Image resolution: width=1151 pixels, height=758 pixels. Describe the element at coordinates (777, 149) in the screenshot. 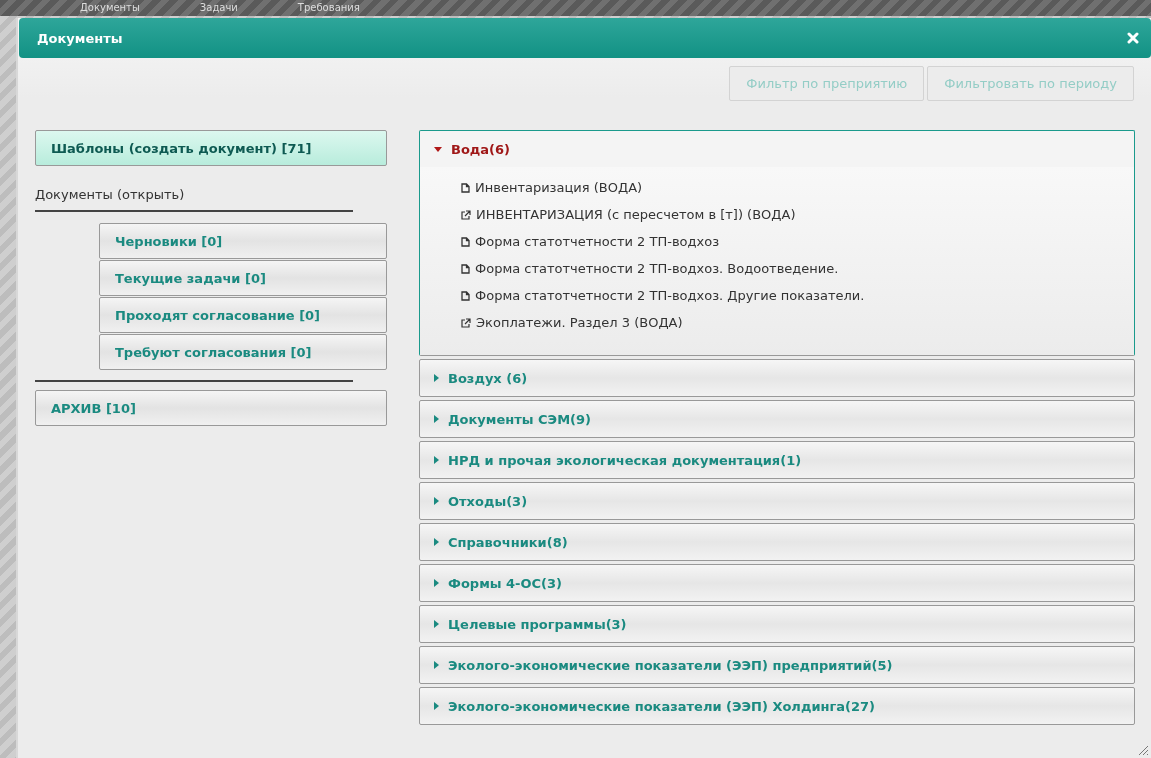

I see `accordion-header: Вода(6)` at that location.